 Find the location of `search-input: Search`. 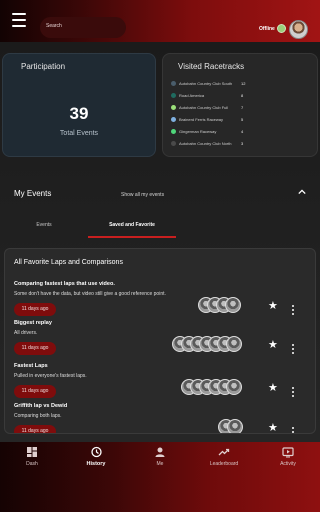

search-input: Search is located at coordinates (83, 27).